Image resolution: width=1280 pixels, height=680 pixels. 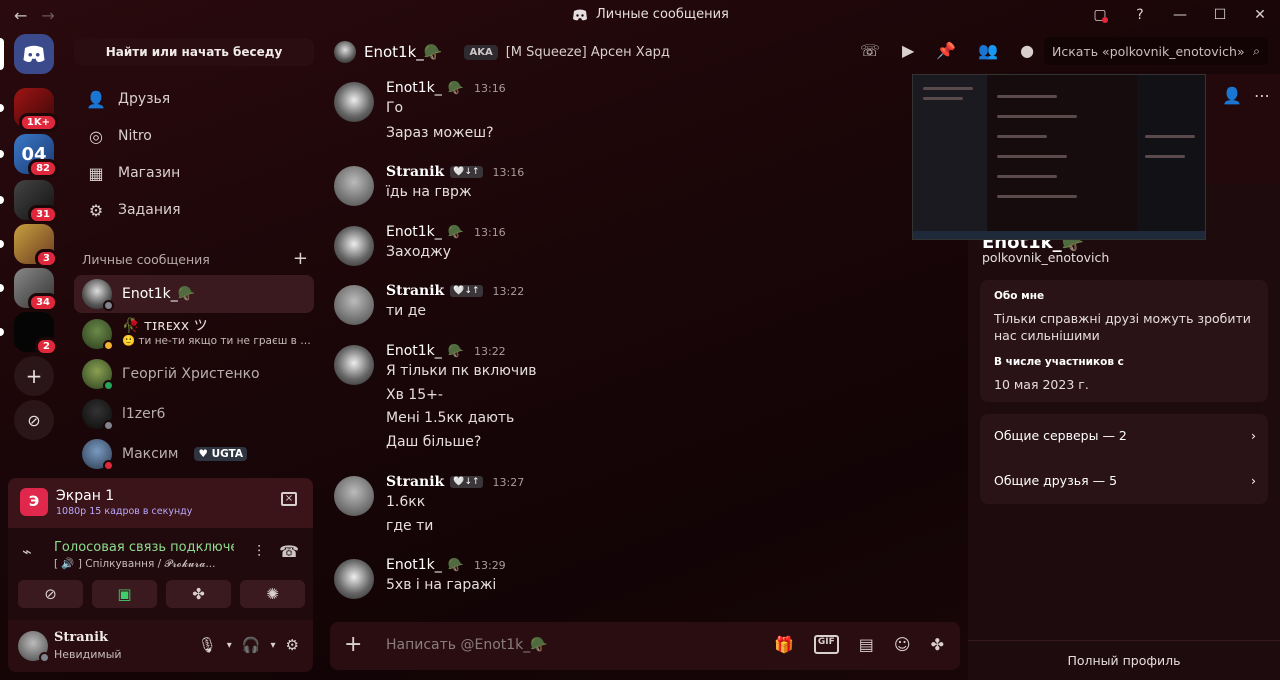 I want to click on message-composer: + Написать @Enot1k_🪖 🎁 GIF ▤ ☺ ✤, so click(x=645, y=646).